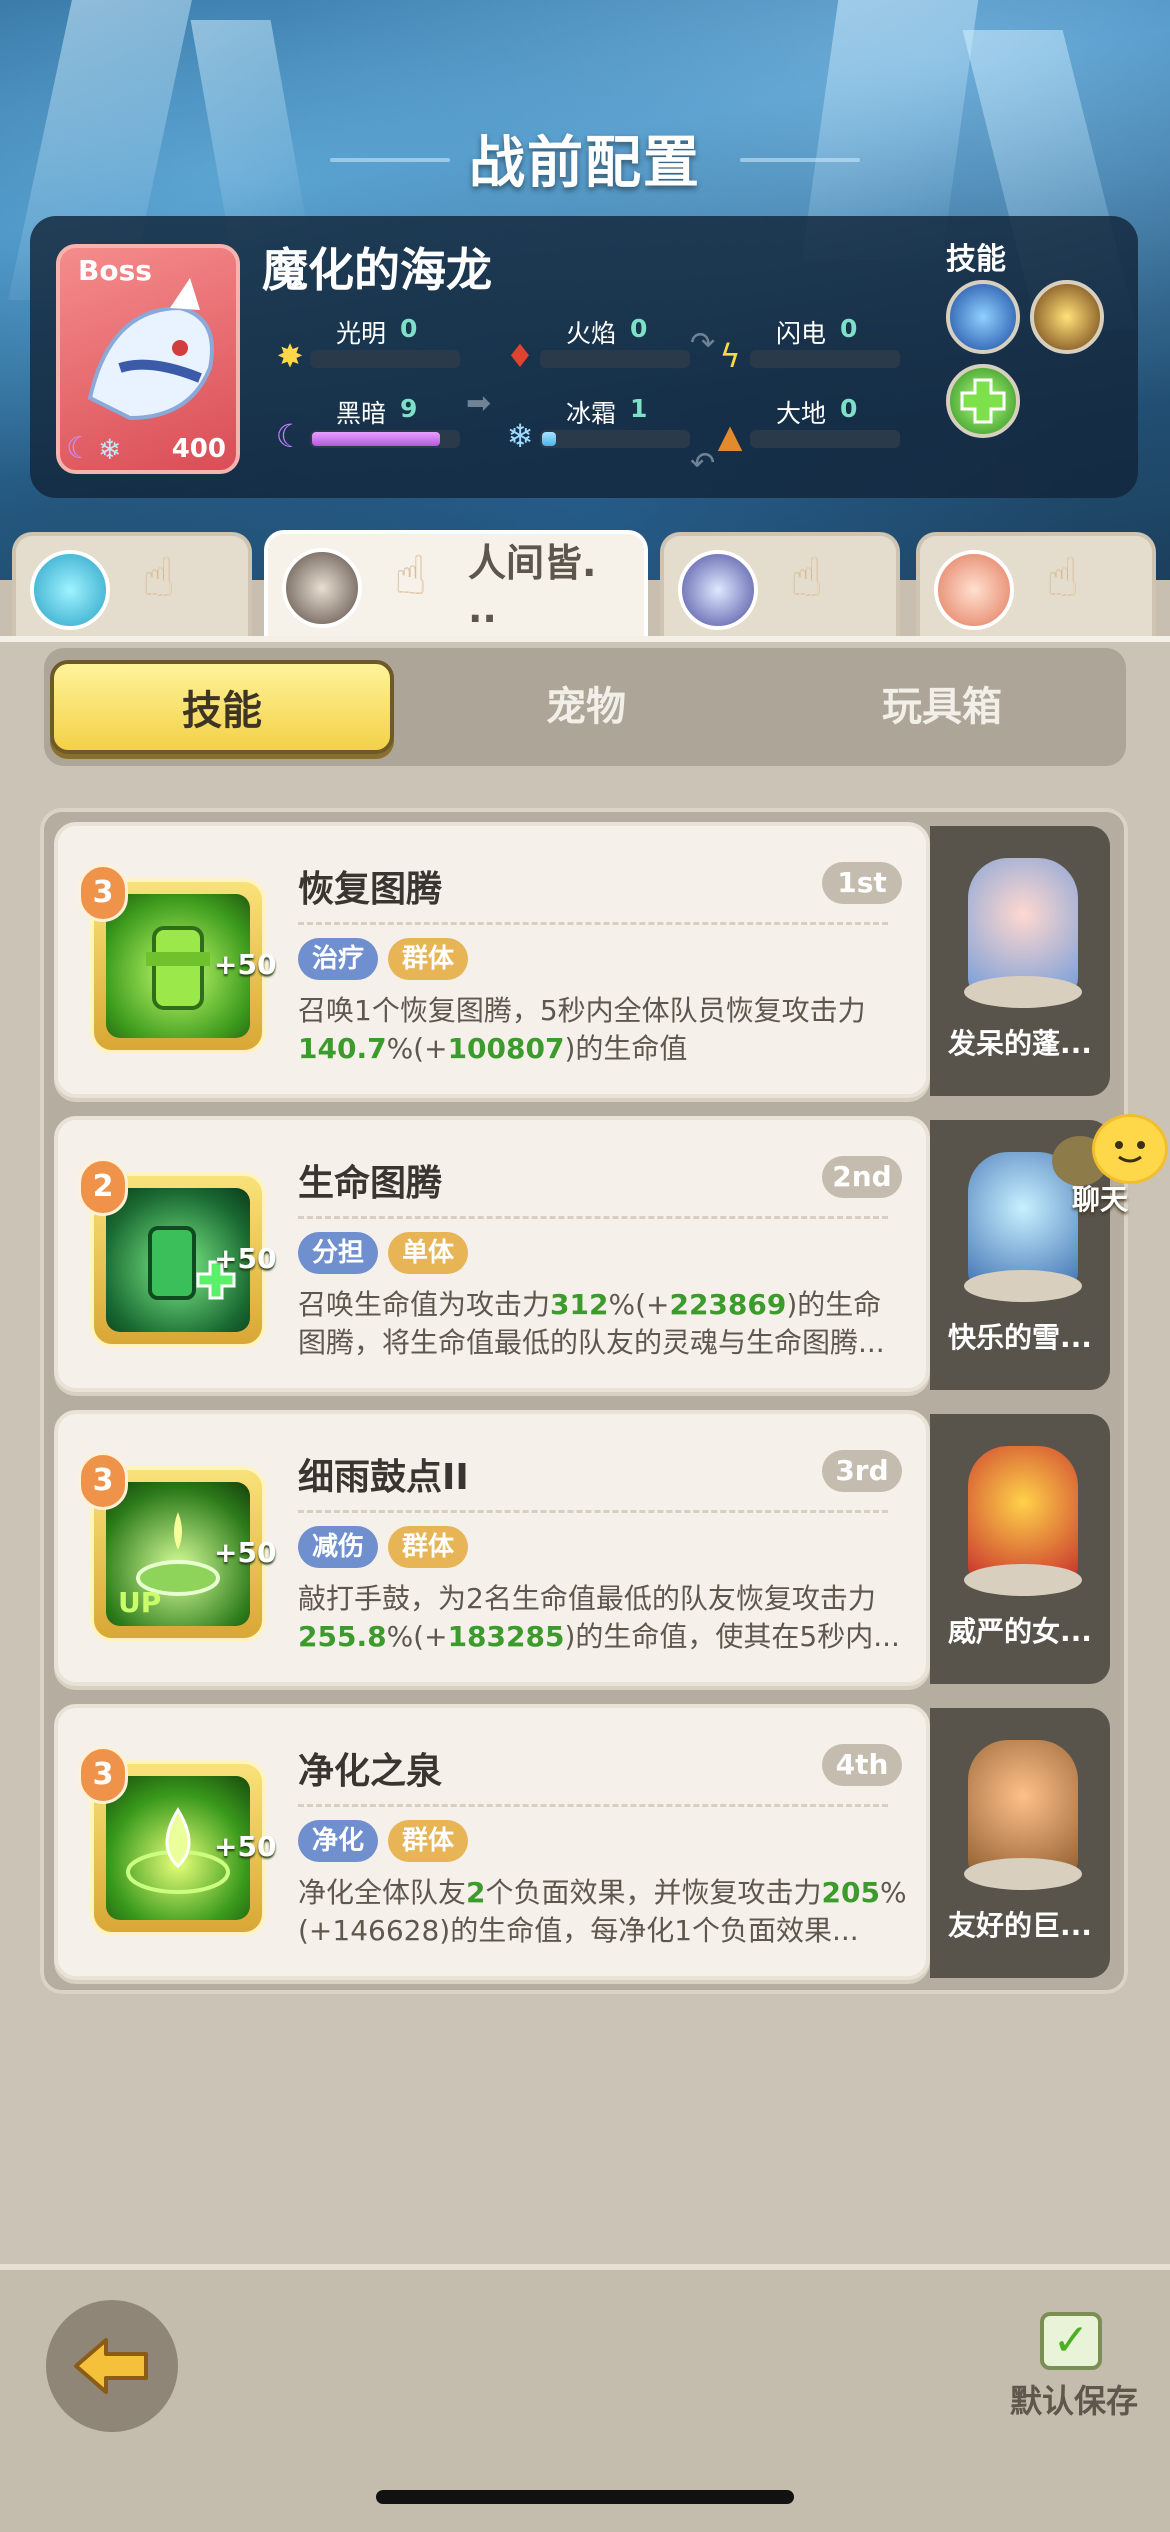  Describe the element at coordinates (370, 1771) in the screenshot. I see `skill-name: 净化之泉` at that location.